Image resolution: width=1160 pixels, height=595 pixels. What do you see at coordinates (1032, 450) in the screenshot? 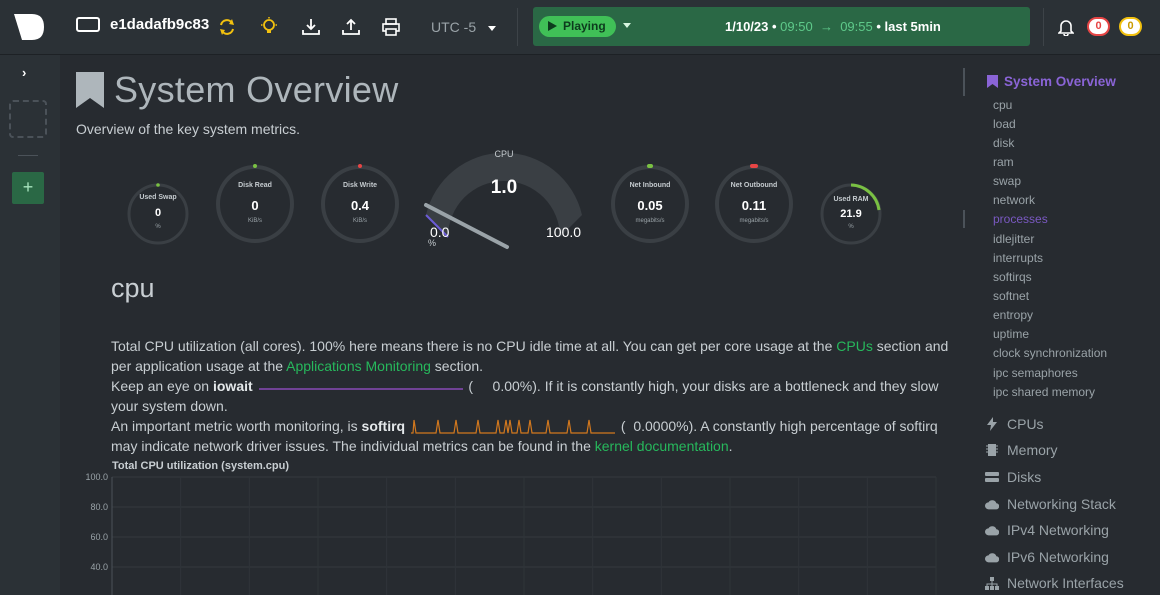
I see `nav-section-label: Memory` at bounding box center [1032, 450].